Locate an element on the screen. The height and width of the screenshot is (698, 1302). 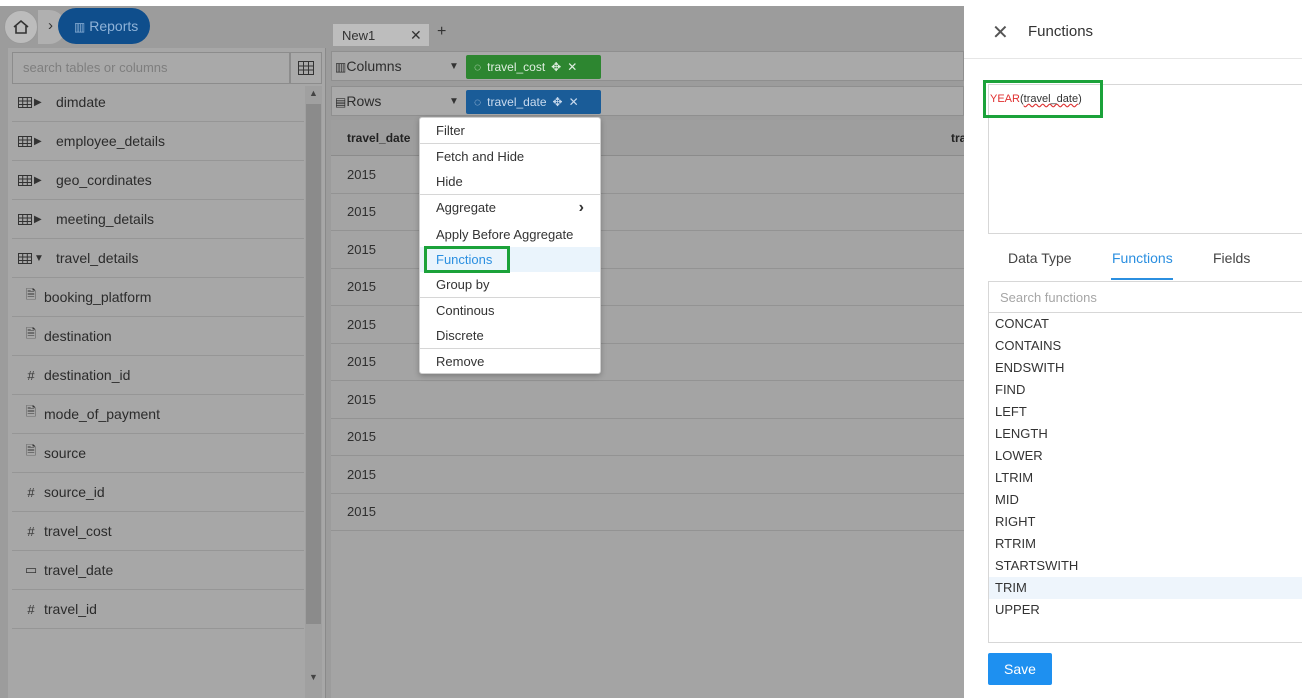
tab-data-type: Data Type is located at coordinates (1040, 258).